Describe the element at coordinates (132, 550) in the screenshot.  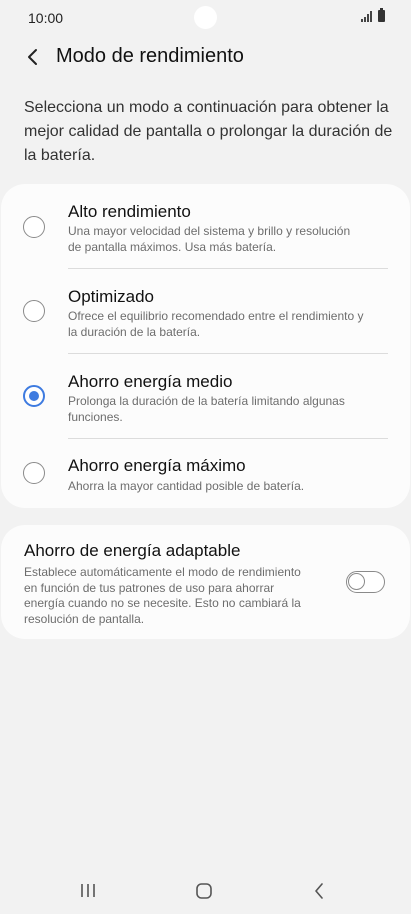
I see `adaptive-title: Ahorro de energía adaptable` at that location.